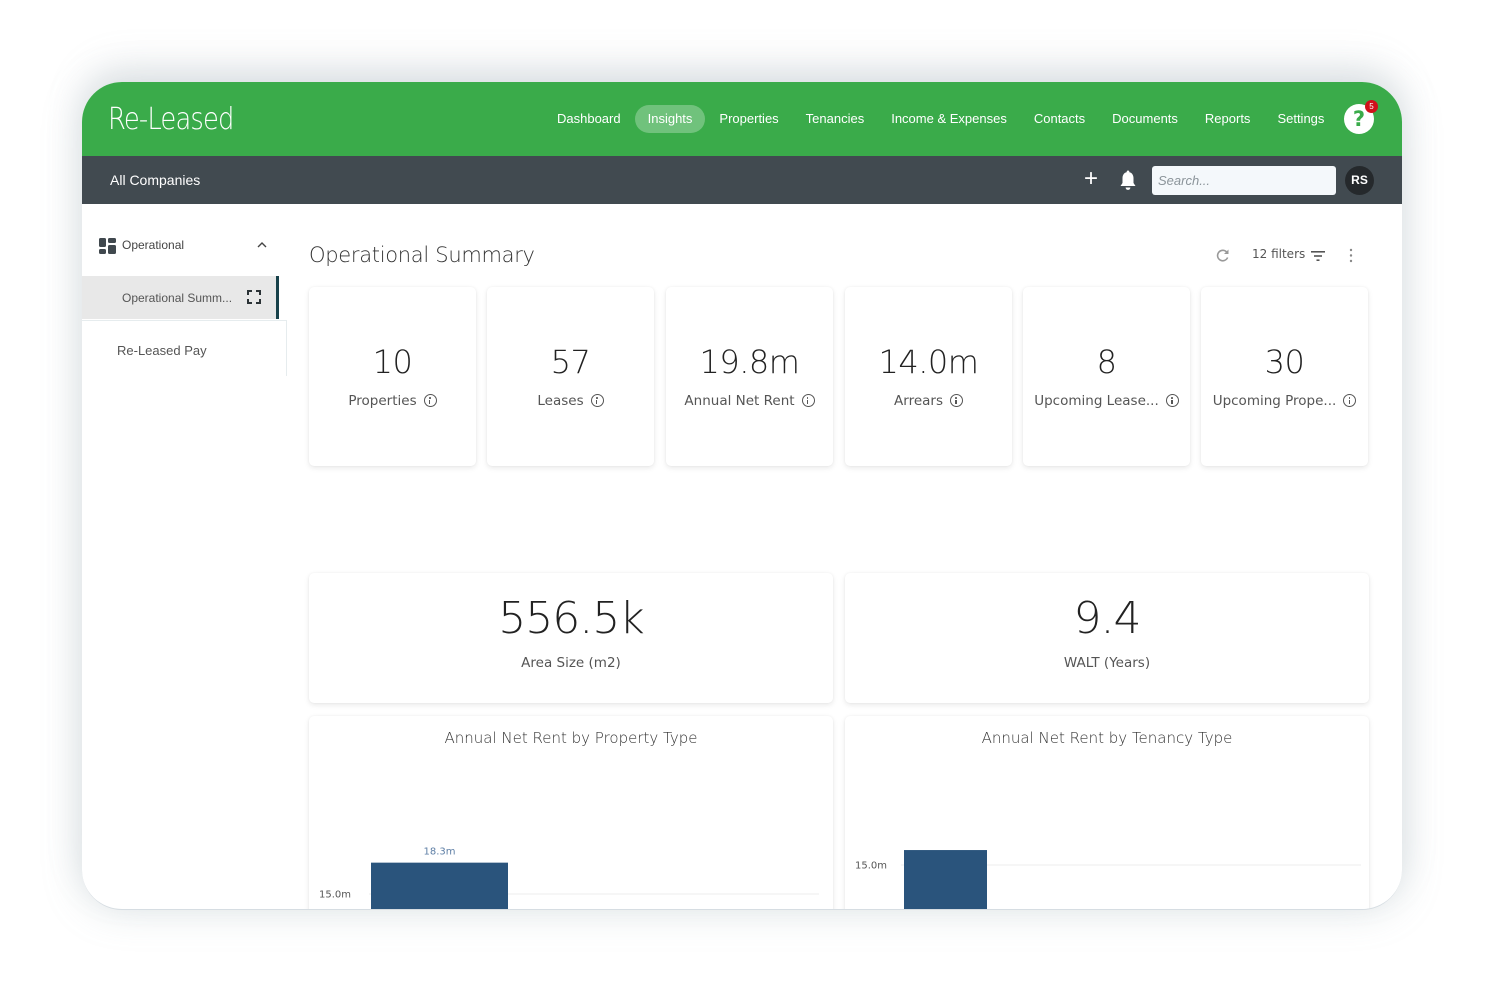 This screenshot has width=1500, height=992. What do you see at coordinates (262, 245) in the screenshot?
I see `chevron-up-icon` at bounding box center [262, 245].